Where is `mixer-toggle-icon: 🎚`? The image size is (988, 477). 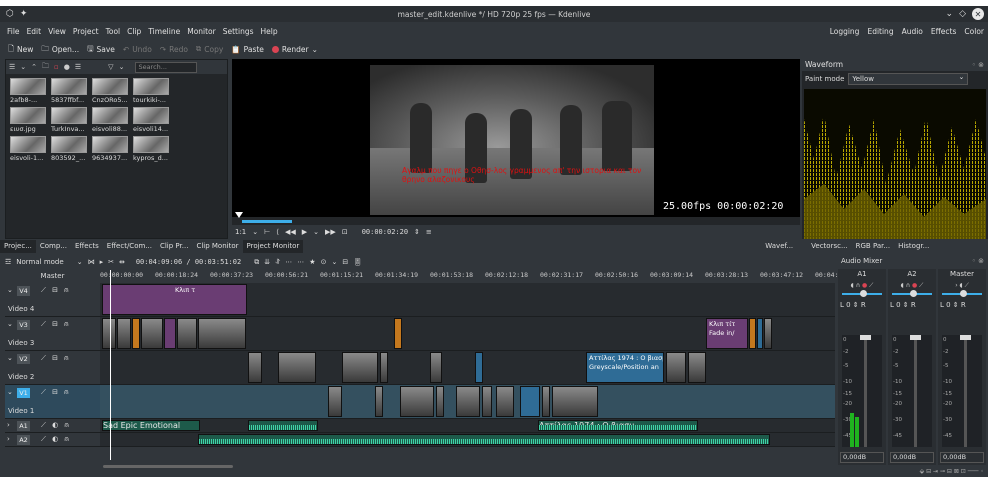 mixer-toggle-icon: 🎚 is located at coordinates (357, 262).